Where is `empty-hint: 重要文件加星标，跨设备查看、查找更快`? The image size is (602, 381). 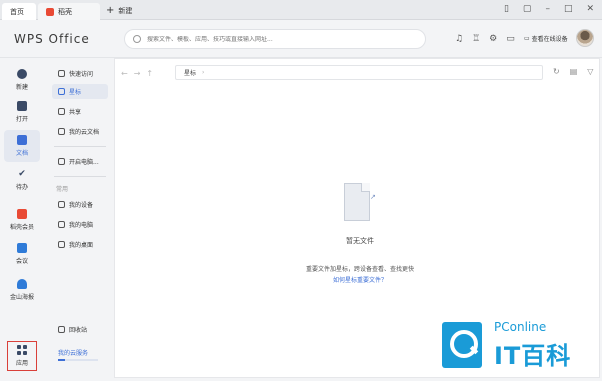
empty-hint: 重要文件加星标，跨设备查看、查找更快 is located at coordinates (359, 269).